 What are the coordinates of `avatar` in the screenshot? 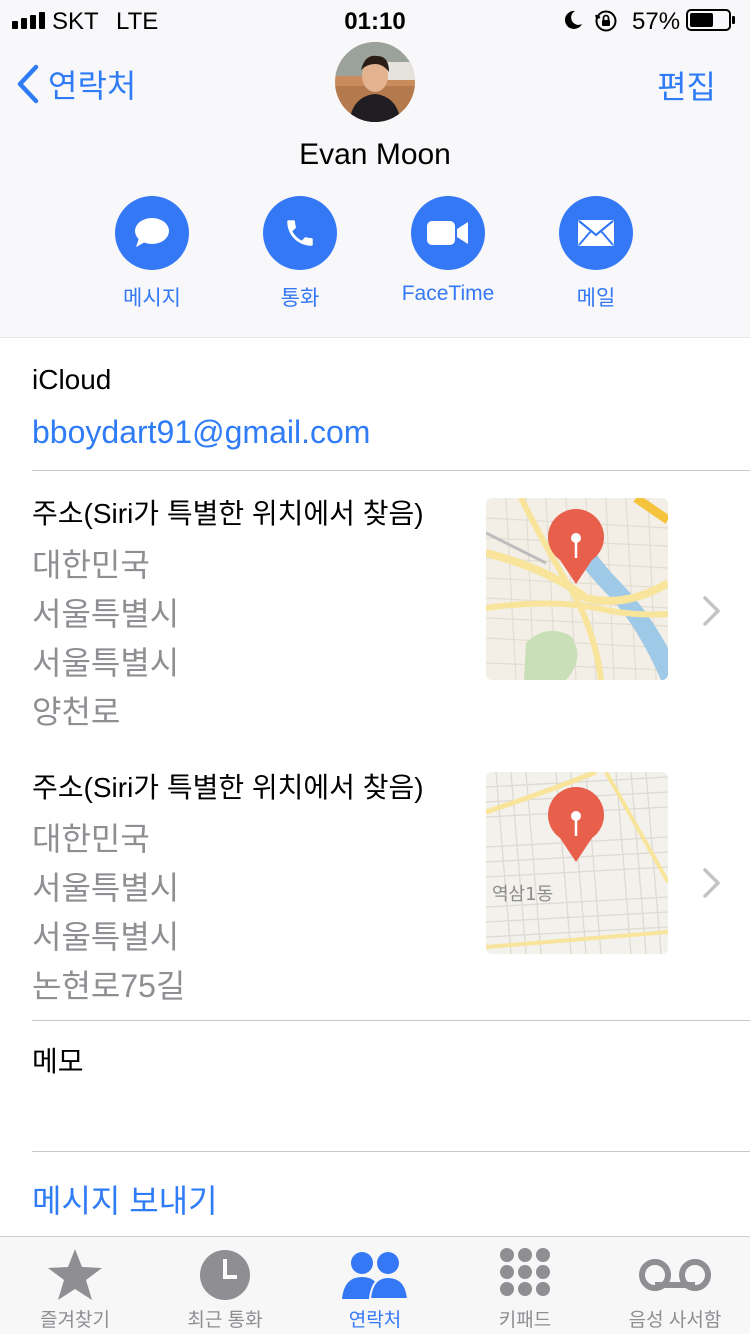 It's located at (375, 82).